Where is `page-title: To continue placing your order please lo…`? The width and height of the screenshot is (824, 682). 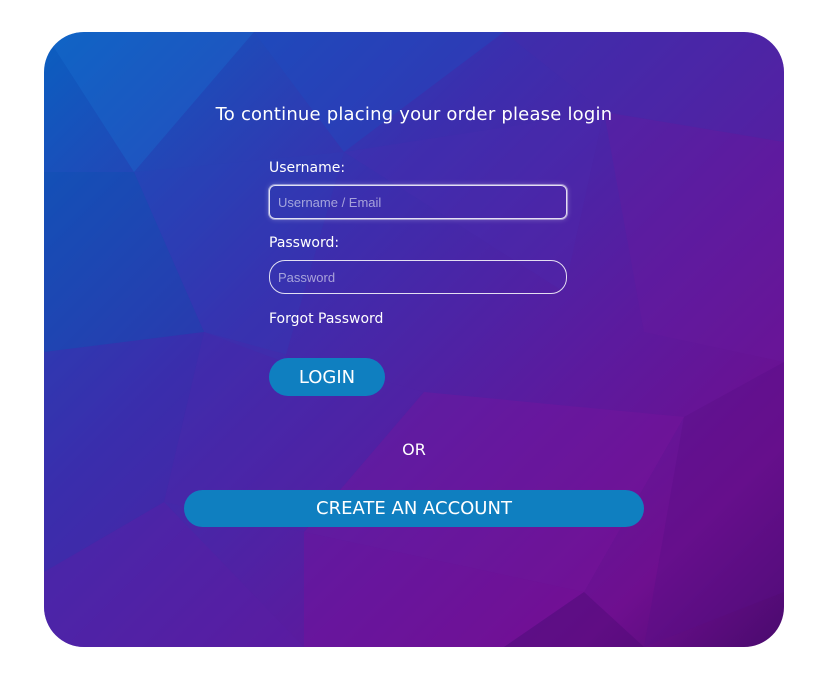
page-title: To continue placing your order please lo… is located at coordinates (414, 114).